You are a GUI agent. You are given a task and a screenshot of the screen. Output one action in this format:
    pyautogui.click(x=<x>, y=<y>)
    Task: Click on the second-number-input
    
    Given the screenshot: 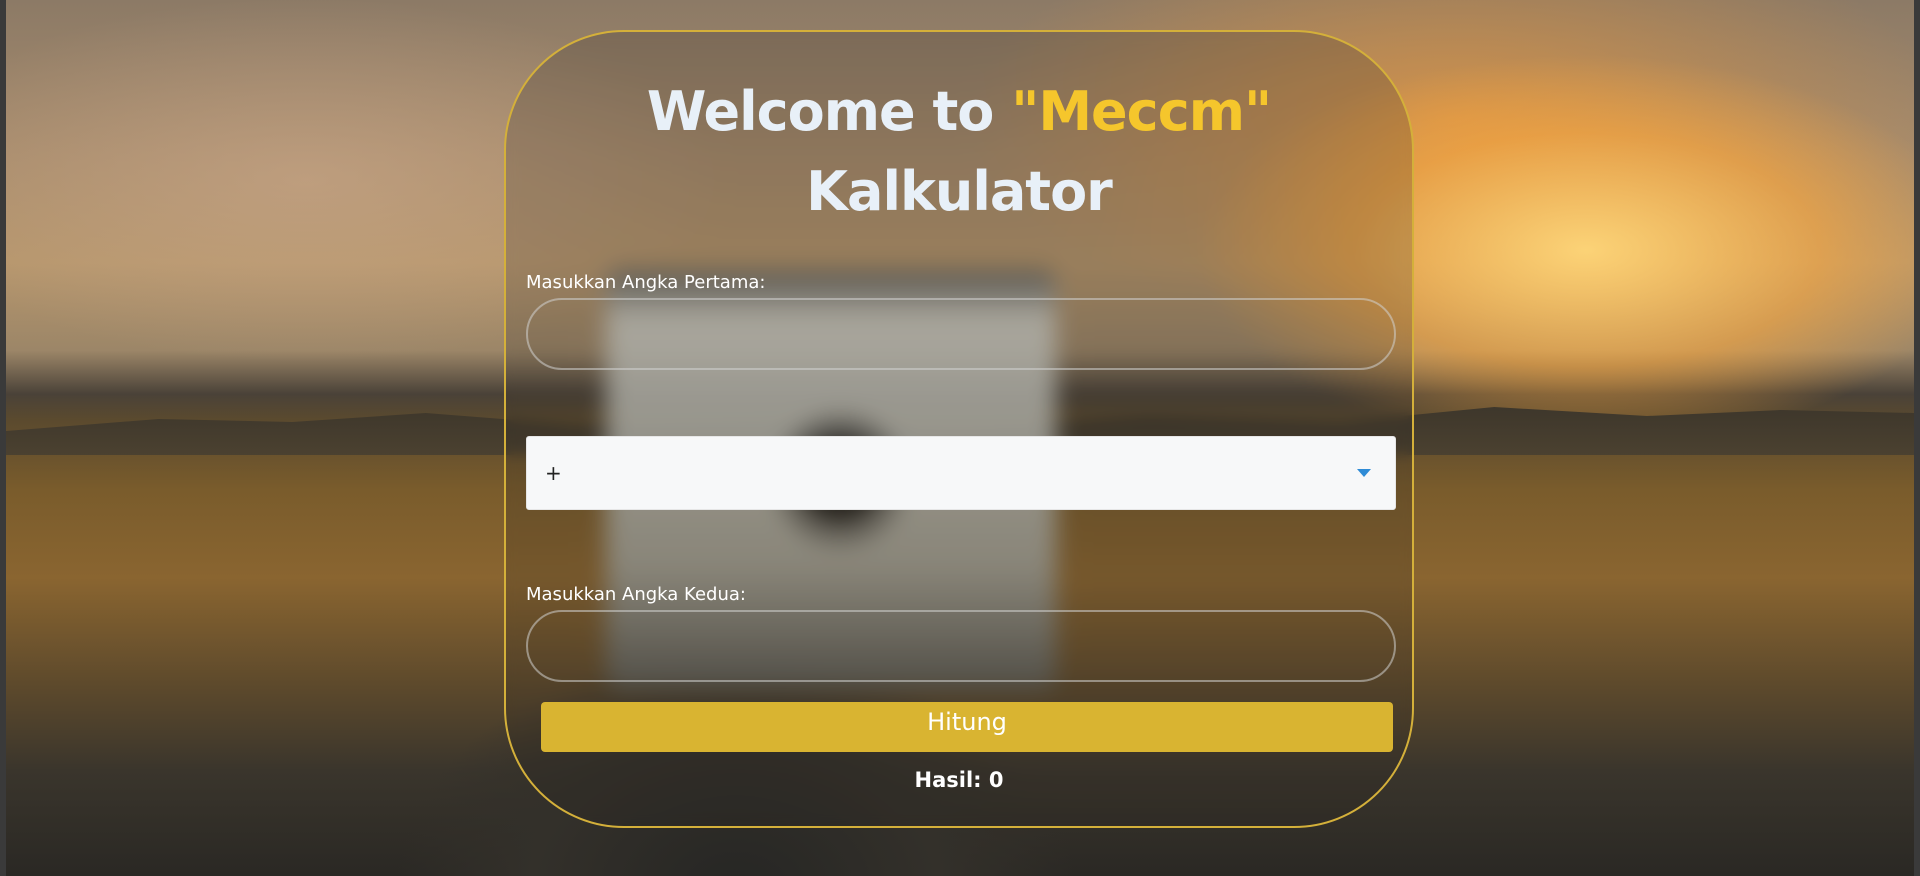 What is the action you would take?
    pyautogui.click(x=961, y=646)
    